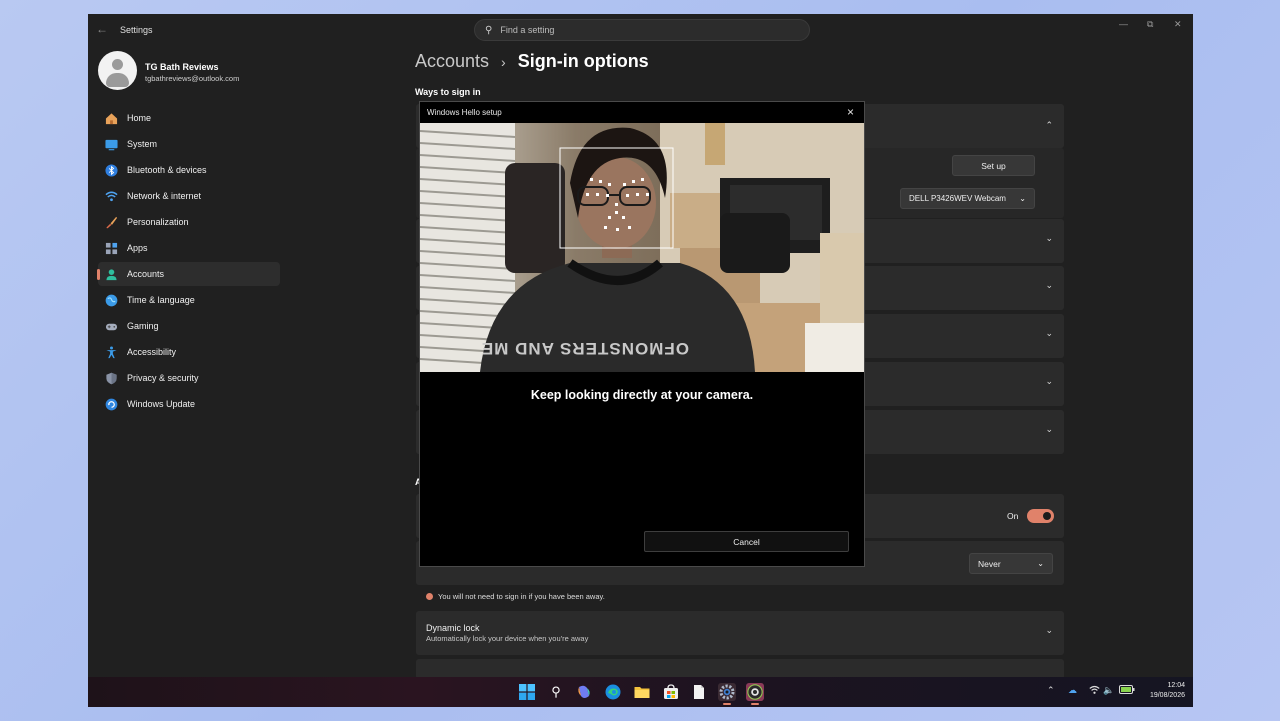 The image size is (1280, 721). I want to click on dynamic-lock-title: Dynamic lock, so click(453, 628).